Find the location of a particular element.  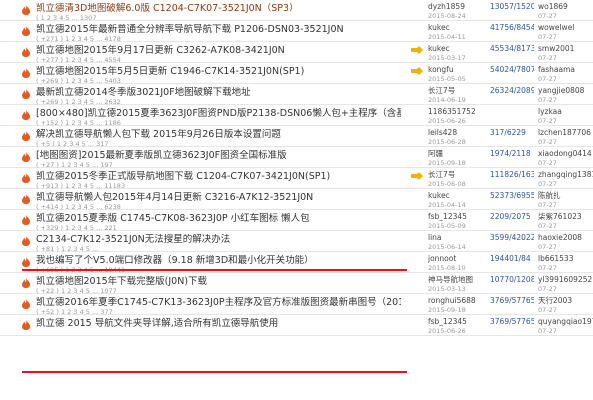

reply-count: 3769/57765 is located at coordinates (512, 321).